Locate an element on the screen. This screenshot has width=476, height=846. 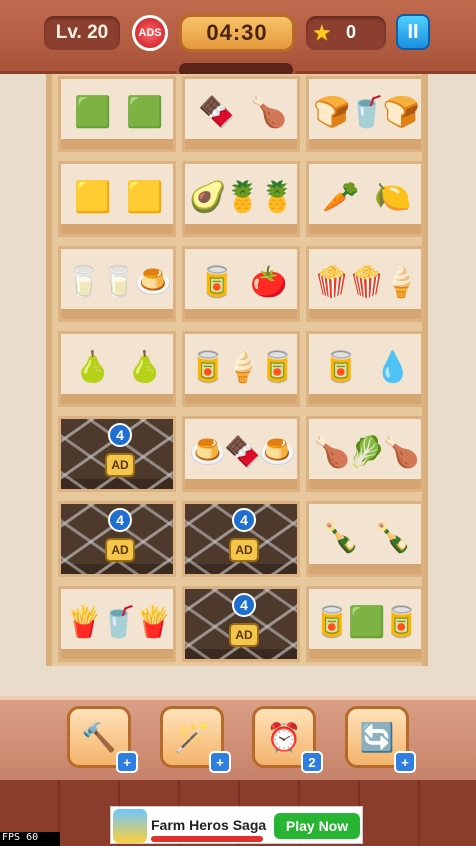
shelf-slot: 🟩 🟩 is located at coordinates (117, 114).